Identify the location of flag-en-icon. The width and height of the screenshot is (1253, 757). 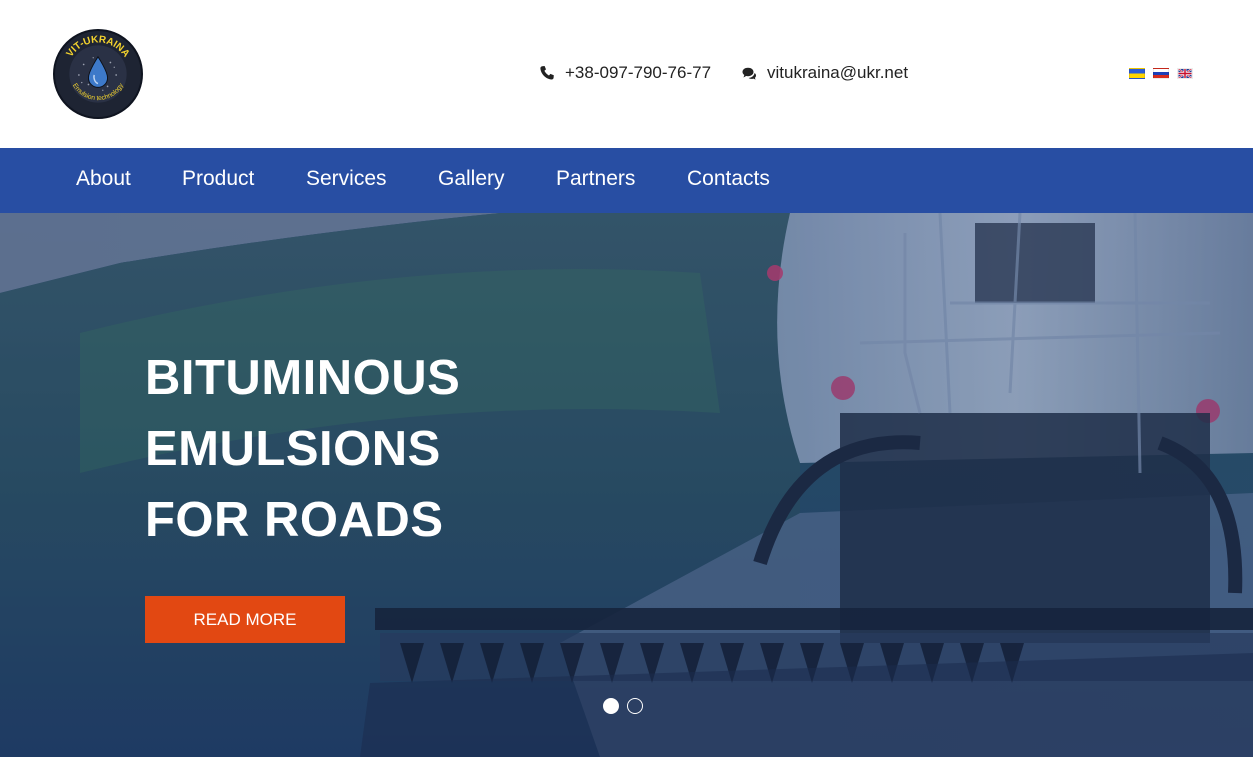
(1185, 73).